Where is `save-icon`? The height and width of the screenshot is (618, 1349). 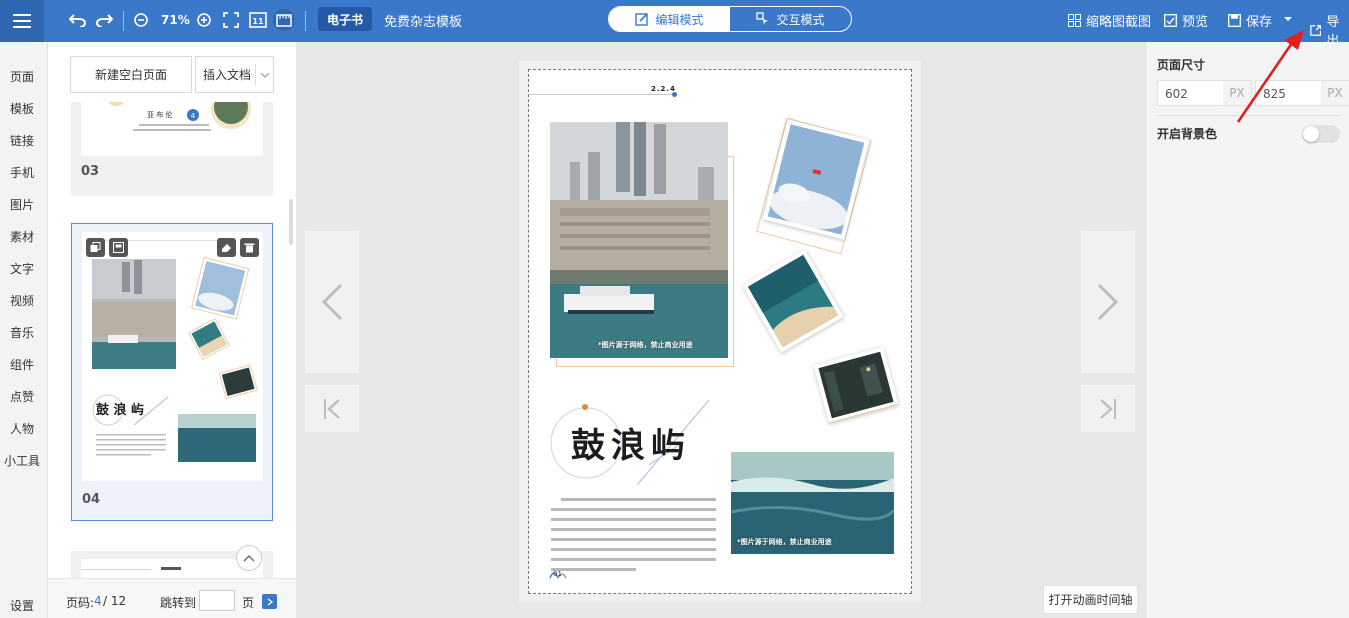 save-icon is located at coordinates (1234, 20).